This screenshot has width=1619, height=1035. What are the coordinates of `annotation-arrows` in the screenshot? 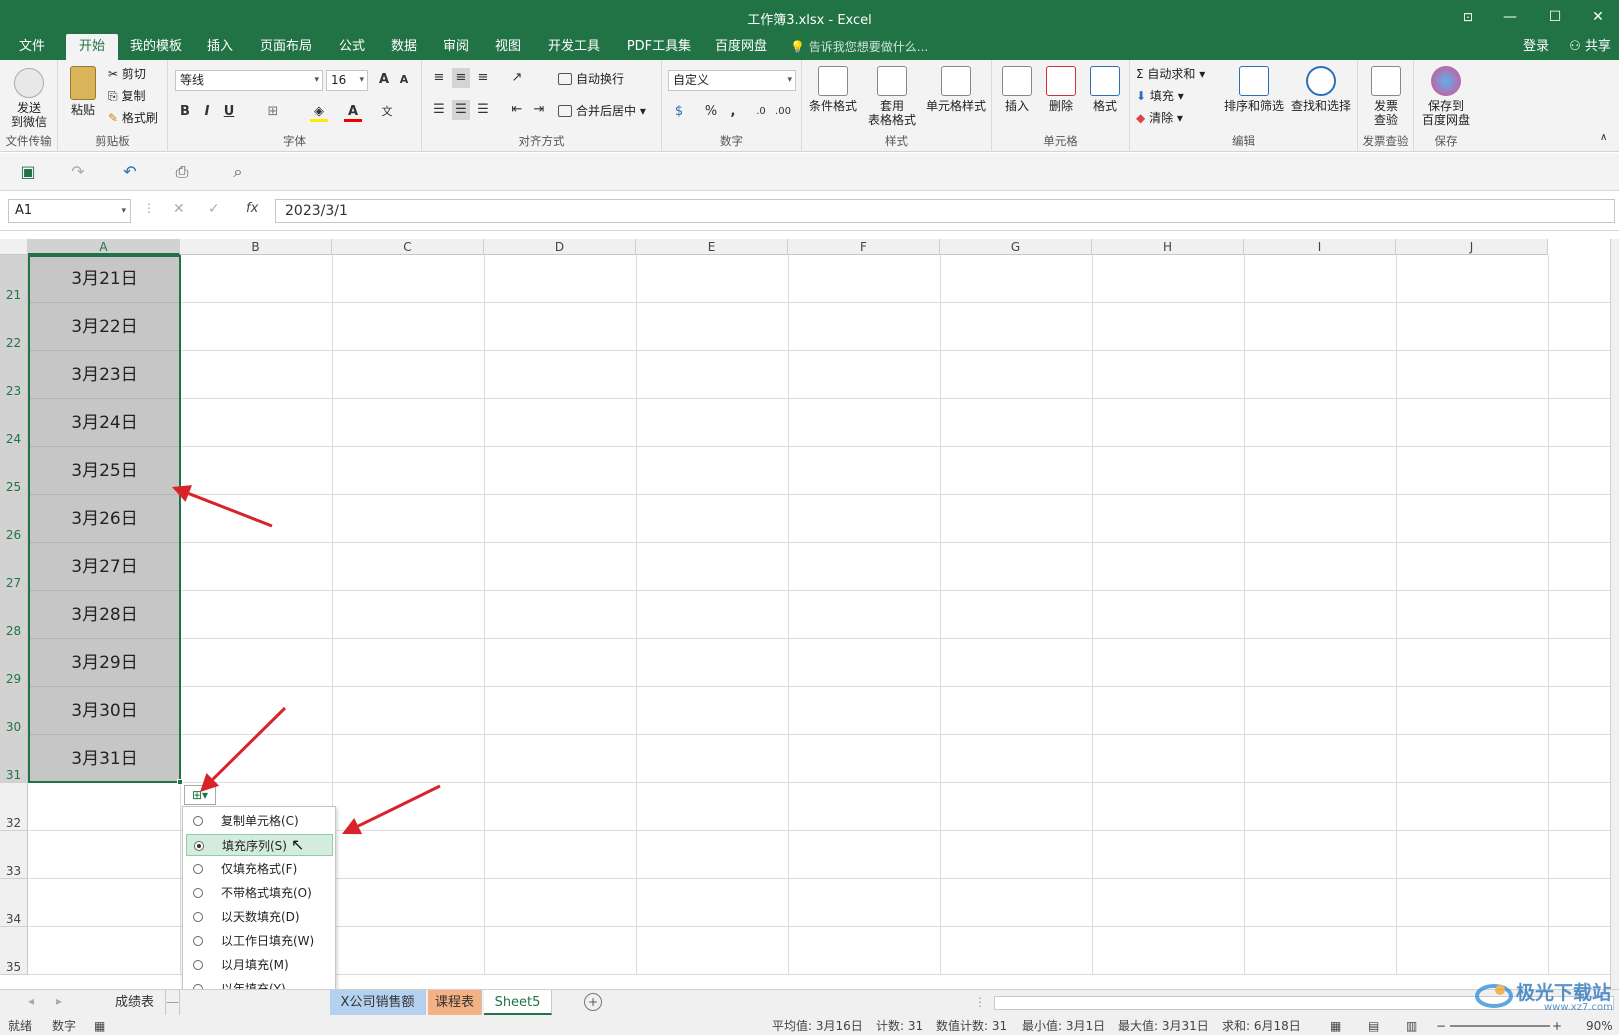 It's located at (306, 660).